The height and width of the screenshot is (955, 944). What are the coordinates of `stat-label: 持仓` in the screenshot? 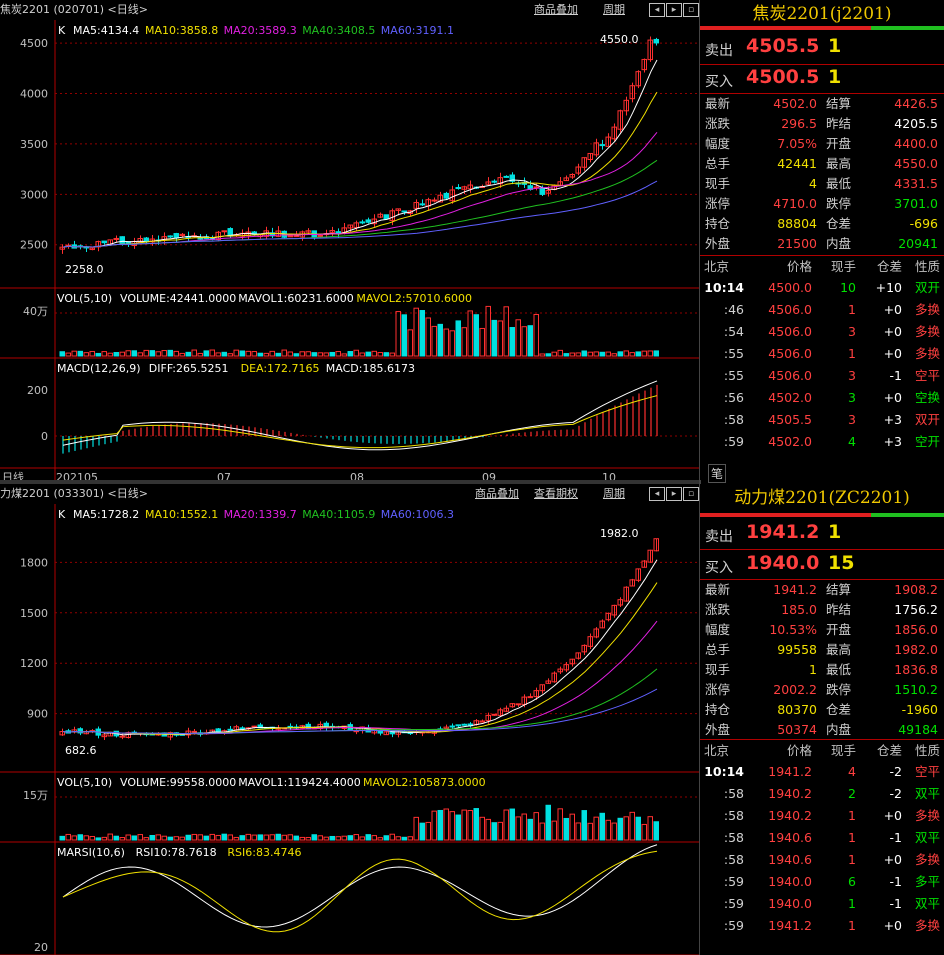 It's located at (718, 709).